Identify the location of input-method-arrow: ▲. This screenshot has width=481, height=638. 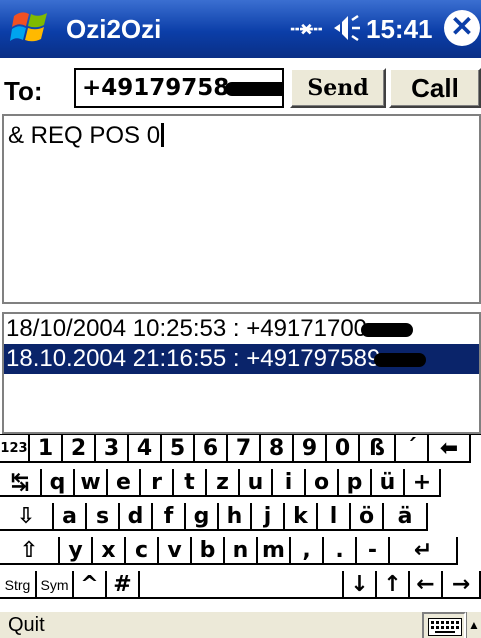
(473, 625).